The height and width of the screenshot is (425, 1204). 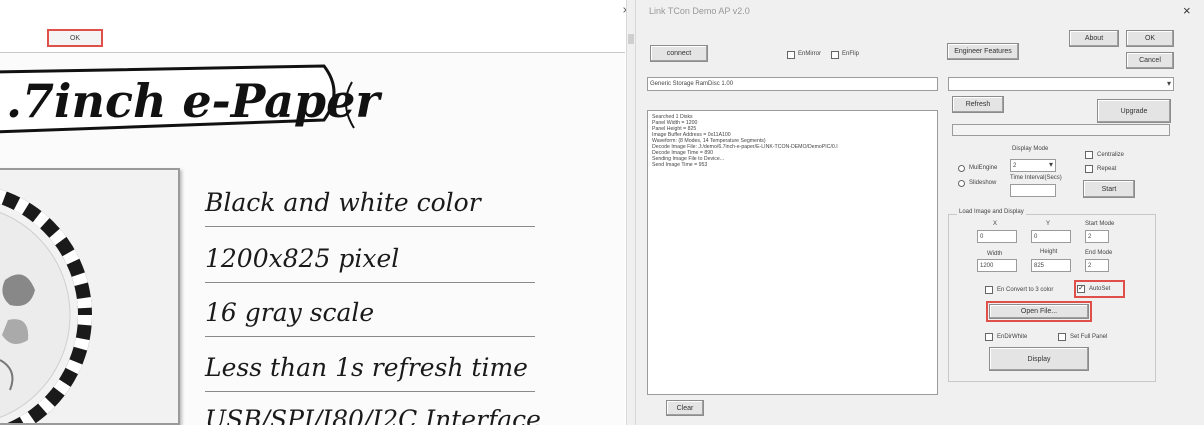 I want to click on start-mode-field: 2, so click(x=1097, y=236).